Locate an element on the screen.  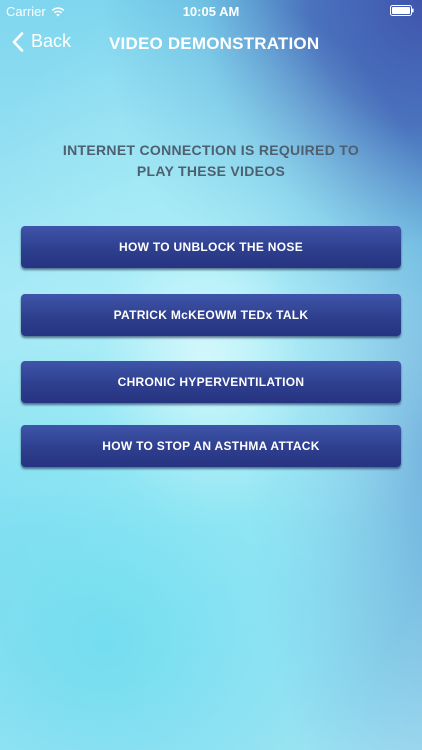
unblock-nose-video-button: HOW TO UNBLOCK THE NOSE is located at coordinates (211, 247).